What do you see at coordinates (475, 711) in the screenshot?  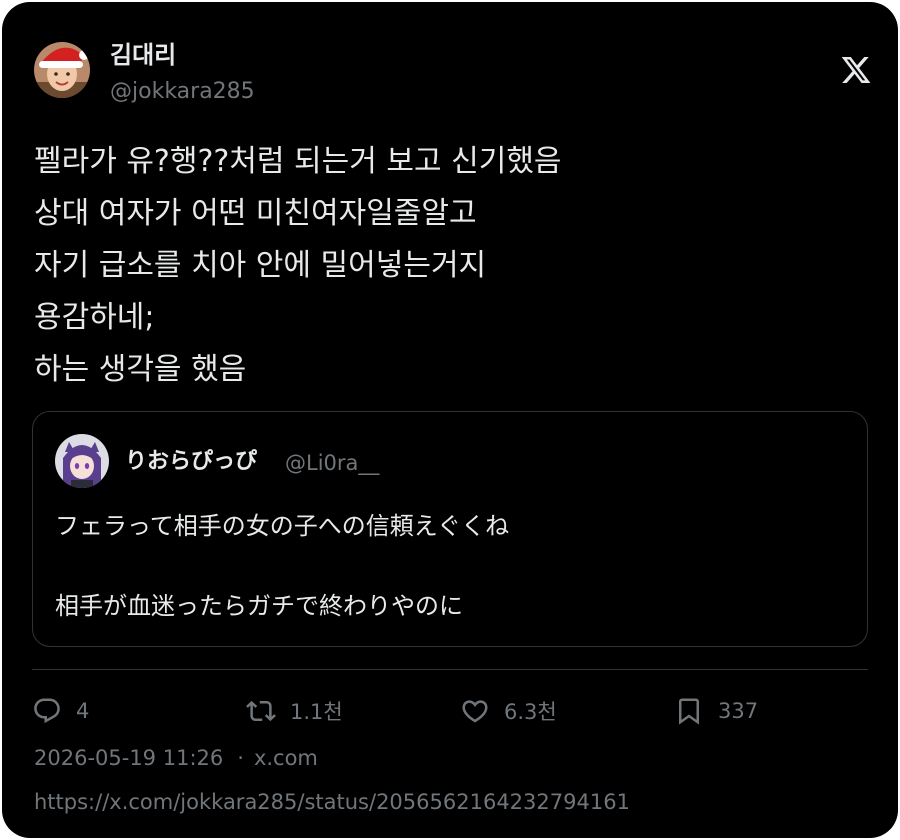 I see `heart-icon` at bounding box center [475, 711].